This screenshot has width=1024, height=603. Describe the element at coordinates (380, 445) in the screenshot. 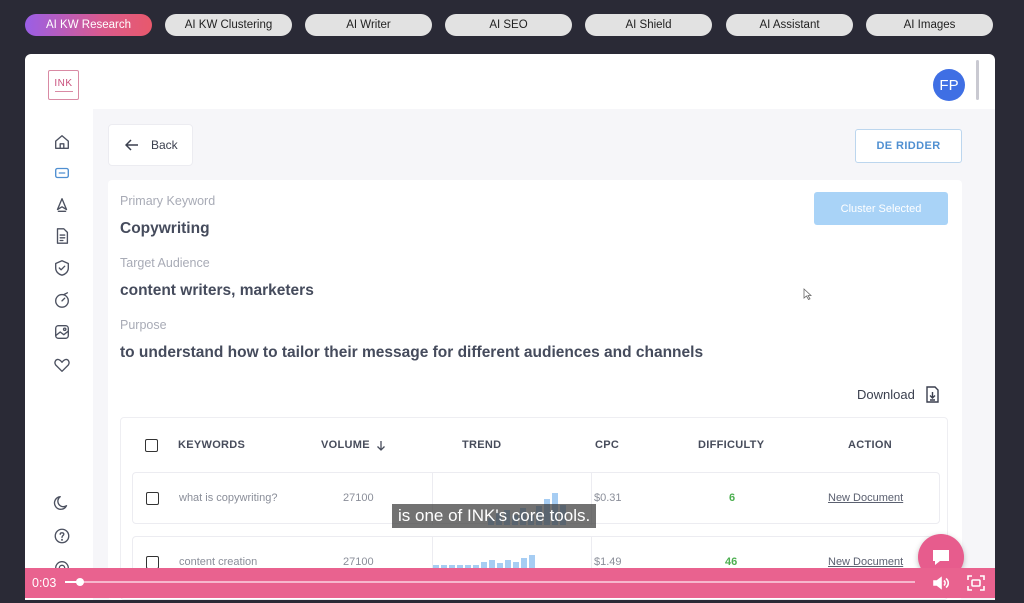

I see `sort-down-icon` at that location.